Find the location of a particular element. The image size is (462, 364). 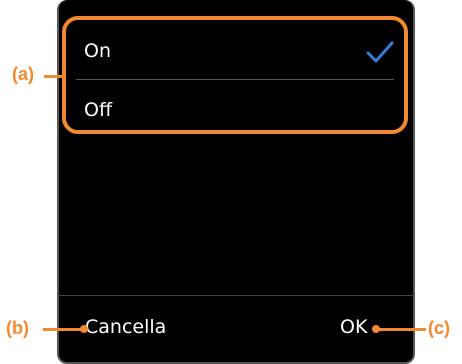

callout-b-leader is located at coordinates (63, 329).